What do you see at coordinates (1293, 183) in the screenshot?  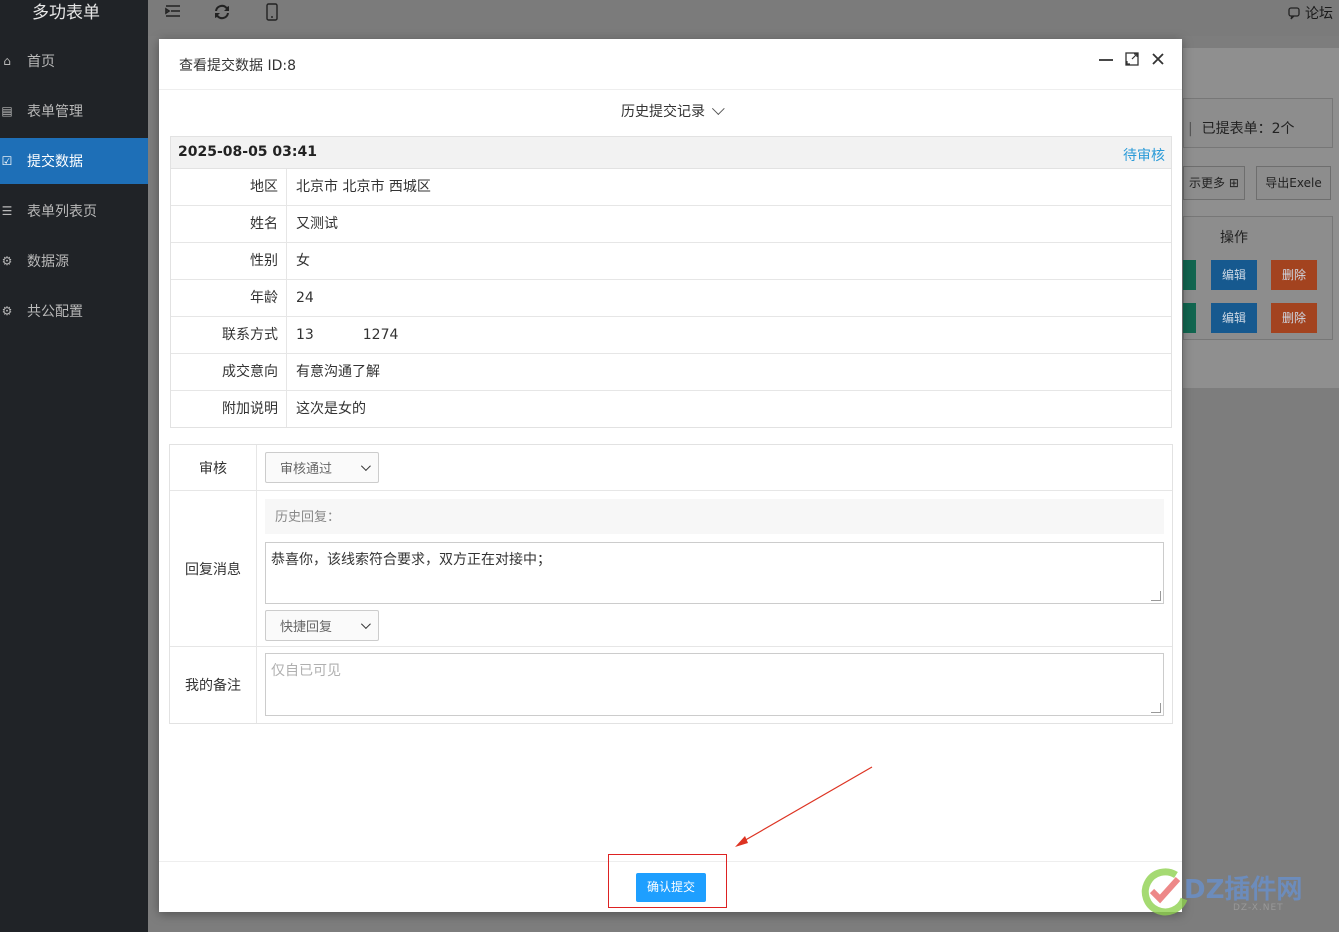 I see `export-excel-button: 导出Exele` at bounding box center [1293, 183].